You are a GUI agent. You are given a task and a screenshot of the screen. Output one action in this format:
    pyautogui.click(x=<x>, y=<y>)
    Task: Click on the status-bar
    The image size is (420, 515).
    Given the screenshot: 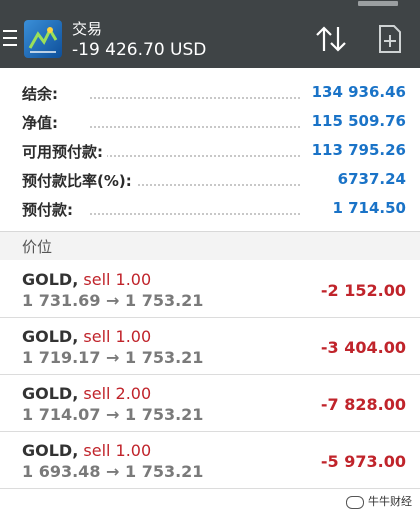 What is the action you would take?
    pyautogui.click(x=210, y=4)
    